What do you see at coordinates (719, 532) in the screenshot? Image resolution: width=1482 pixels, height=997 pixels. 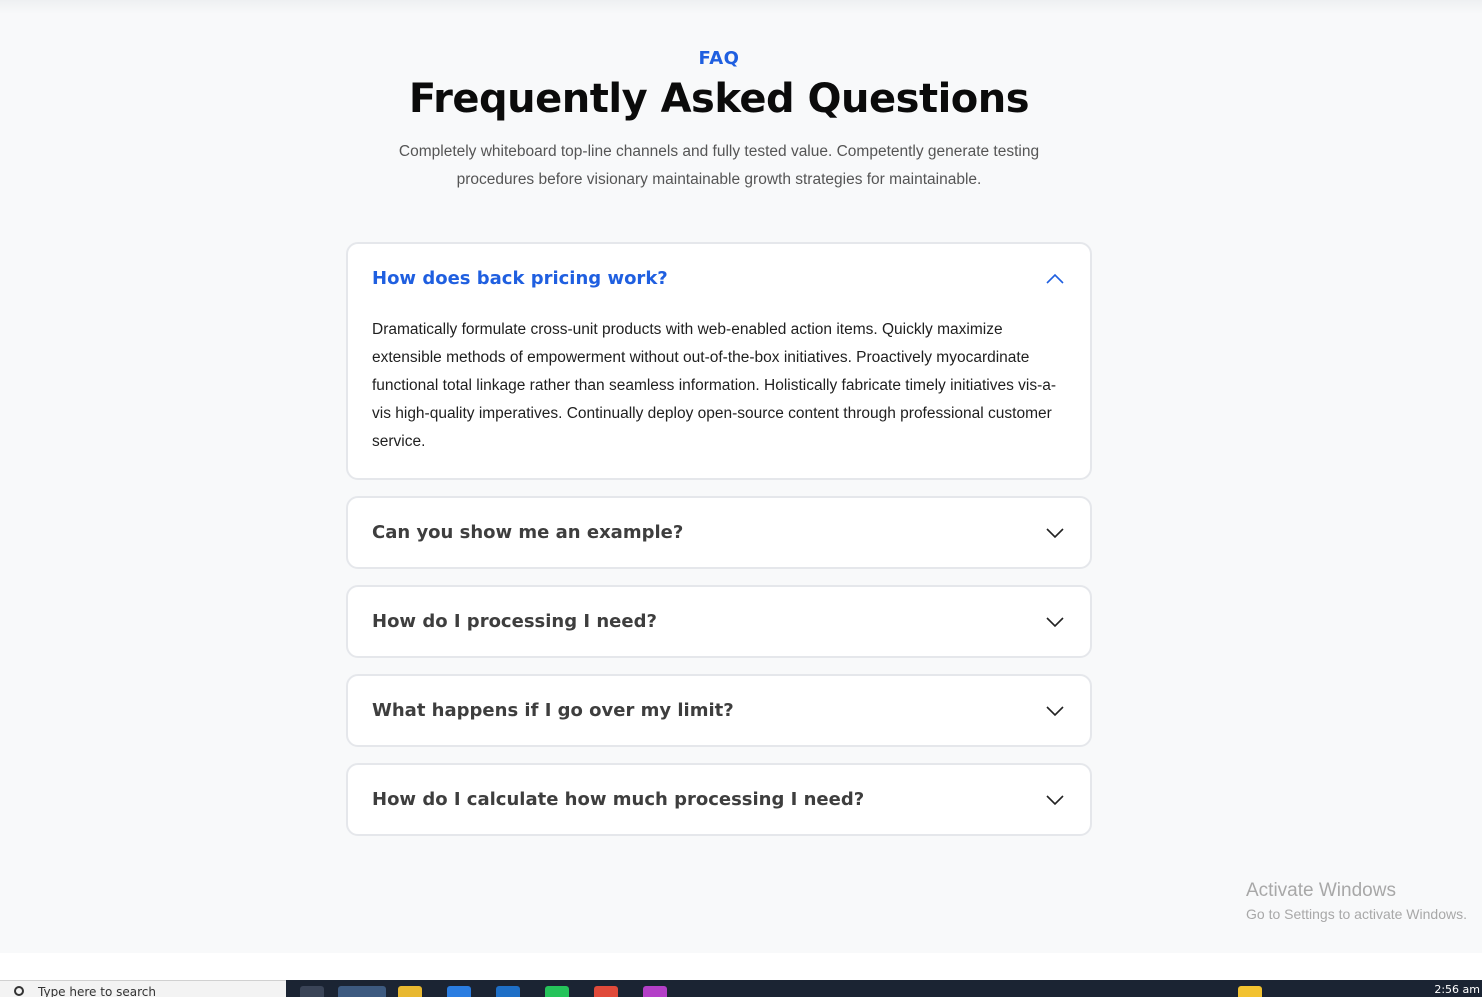 I see `faq-item-example: Can you show me an example?` at bounding box center [719, 532].